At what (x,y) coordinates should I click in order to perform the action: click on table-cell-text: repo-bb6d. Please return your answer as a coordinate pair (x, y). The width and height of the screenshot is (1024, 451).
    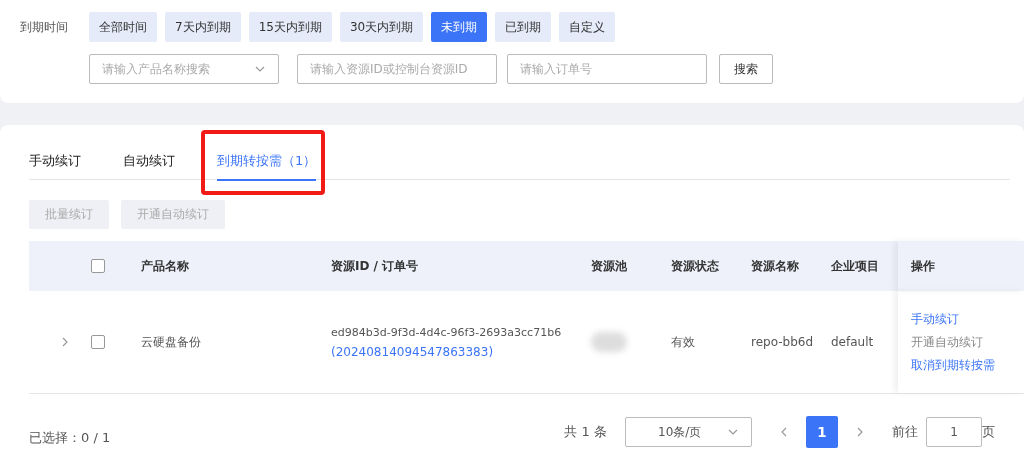
    Looking at the image, I should click on (782, 342).